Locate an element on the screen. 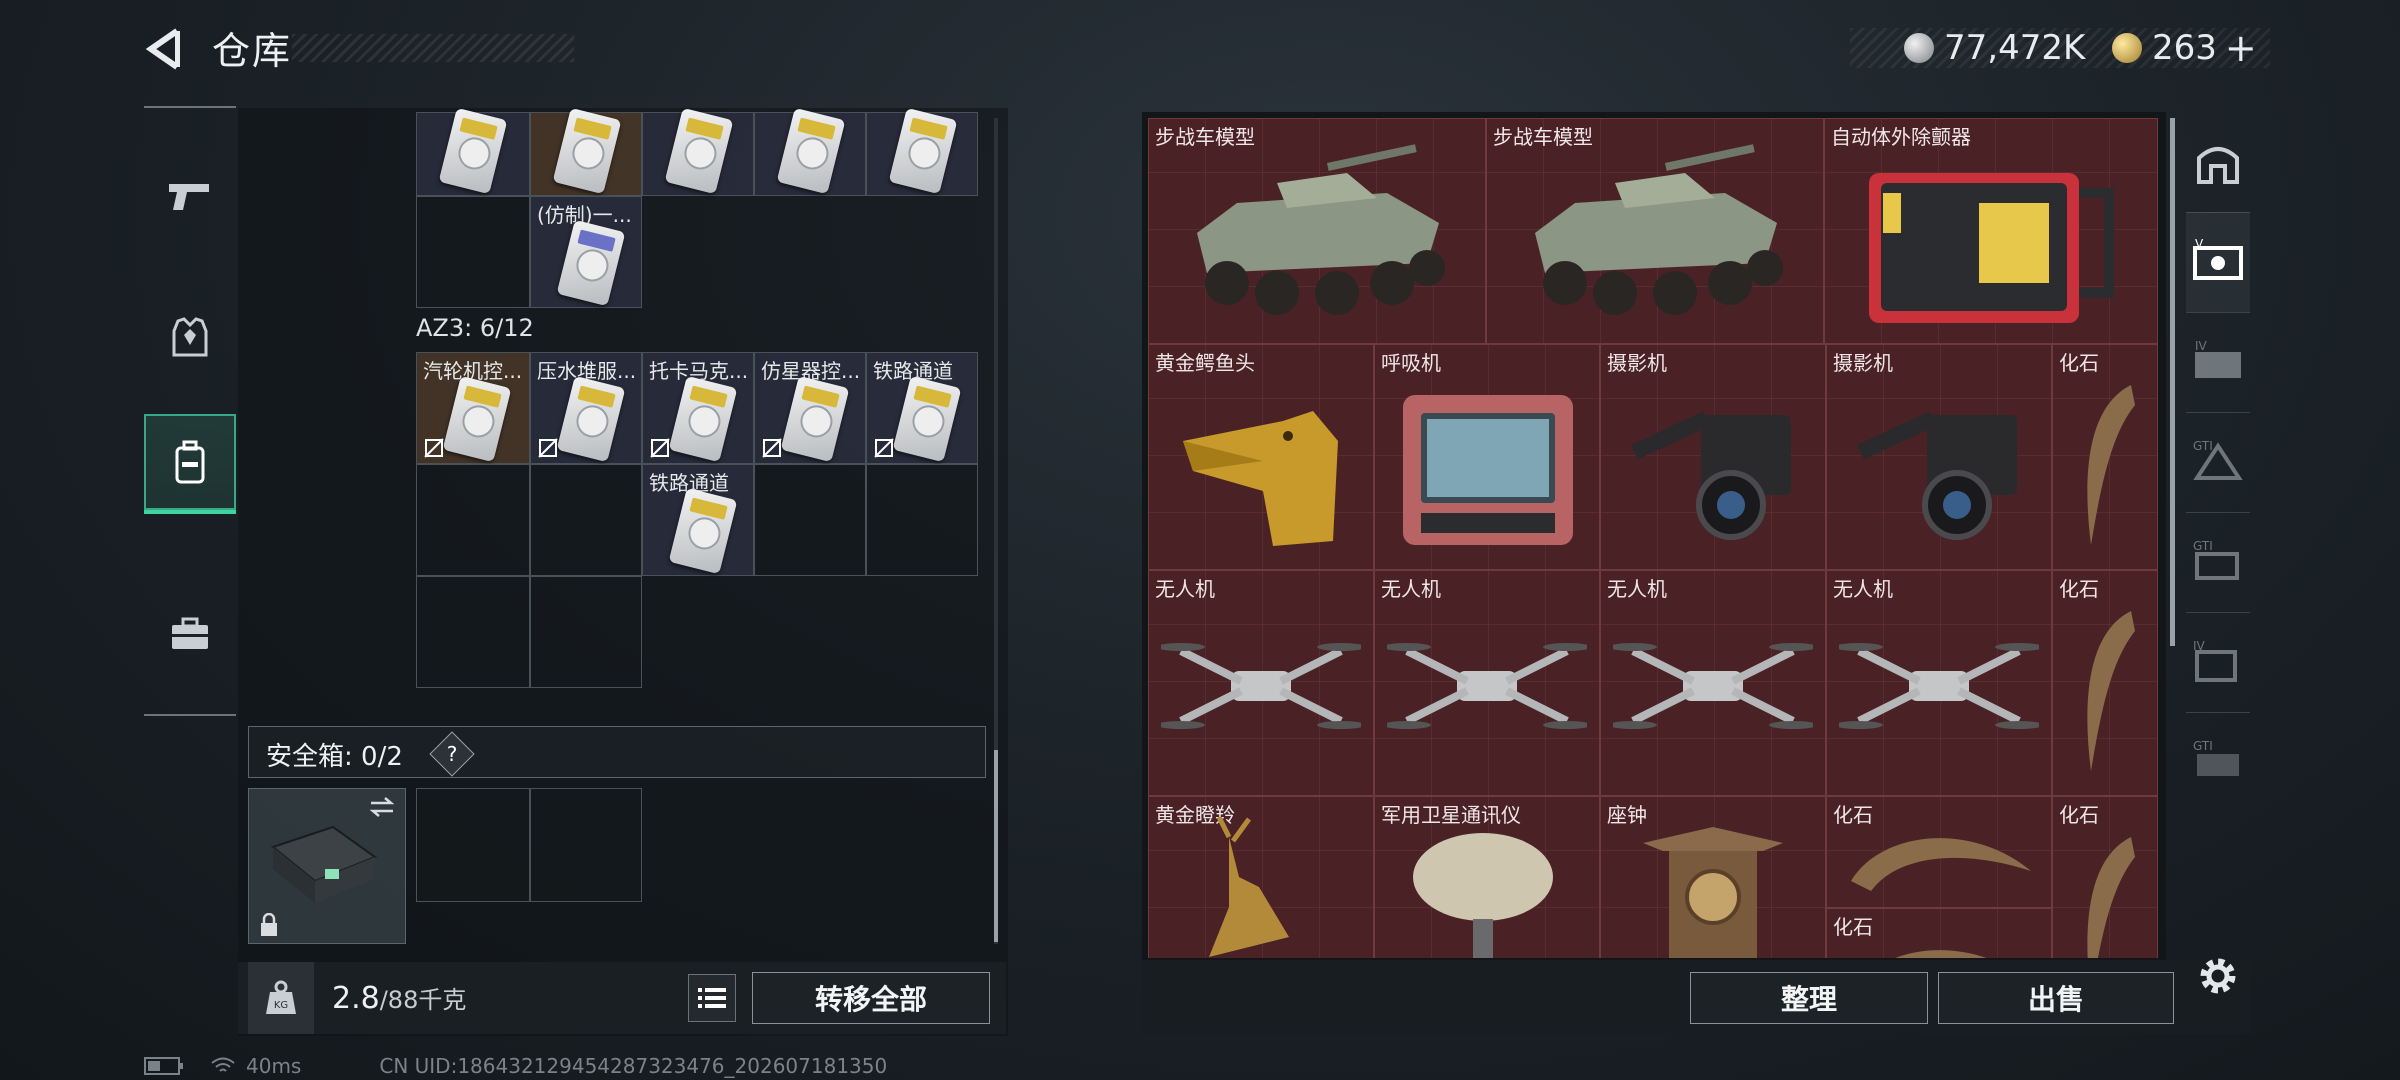  gold-amount: 263 is located at coordinates (2184, 48).